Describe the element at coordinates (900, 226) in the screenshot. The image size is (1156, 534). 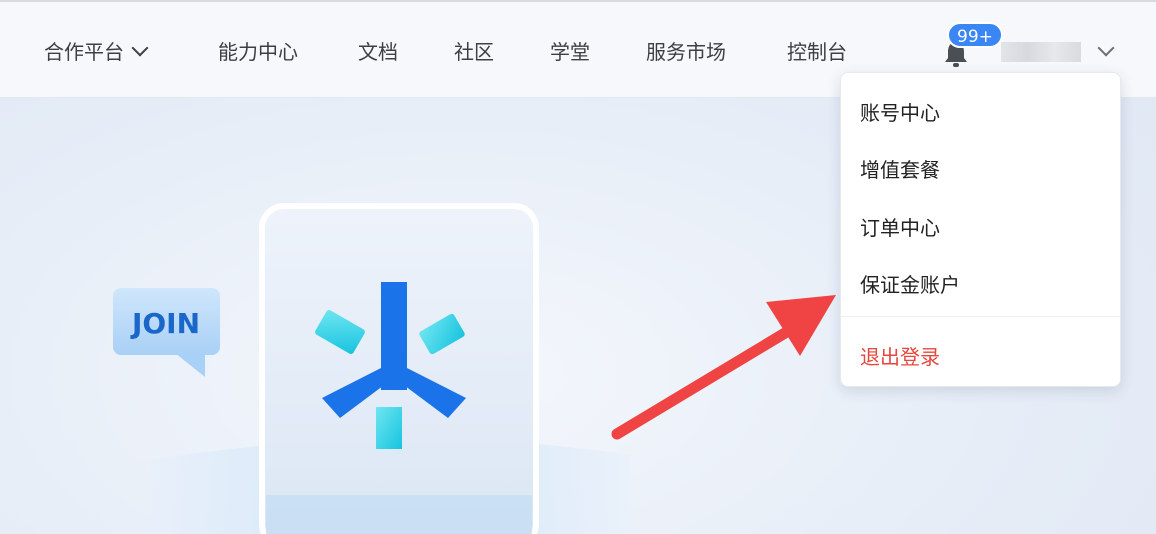
I see `menu-item-order-center: 订单中心` at that location.